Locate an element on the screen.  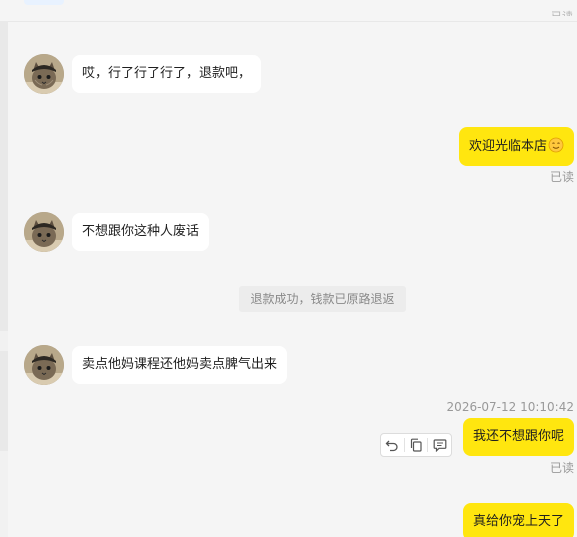
top-tab-fragment is located at coordinates (44, 2).